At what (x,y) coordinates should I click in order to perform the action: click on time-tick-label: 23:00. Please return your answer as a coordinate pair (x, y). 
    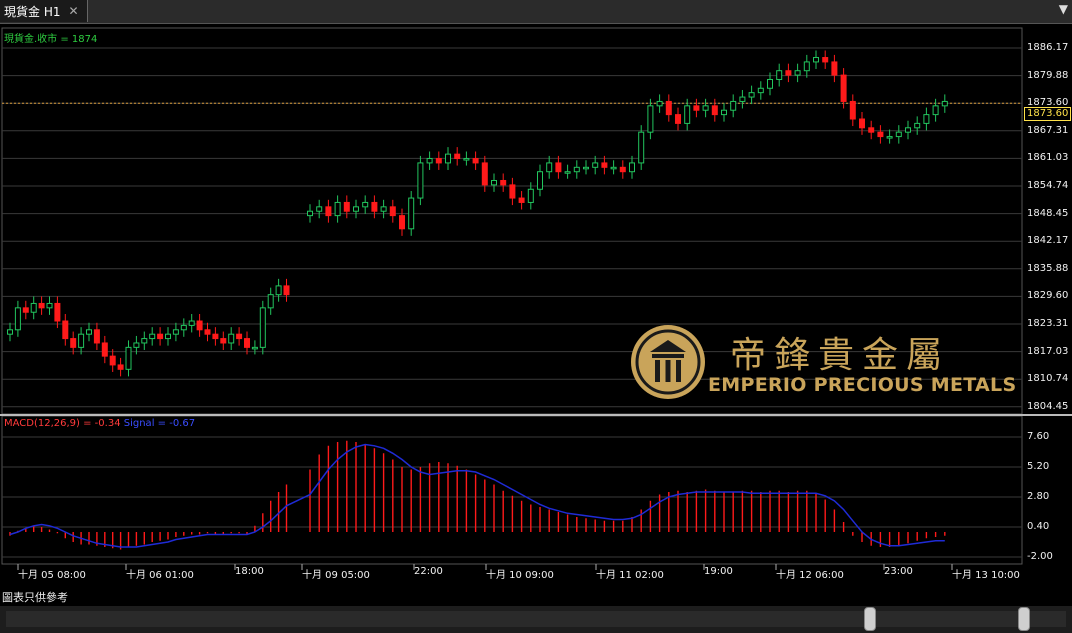
    Looking at the image, I should click on (898, 571).